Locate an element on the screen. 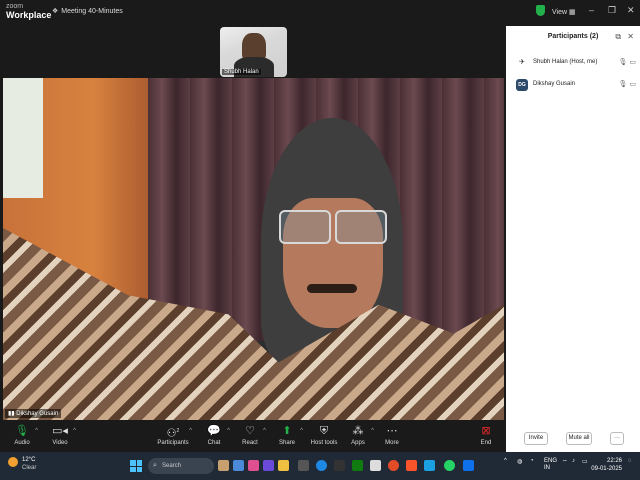 The image size is (640, 480). audio-button: 🎙 Audio ^ is located at coordinates (22, 435).